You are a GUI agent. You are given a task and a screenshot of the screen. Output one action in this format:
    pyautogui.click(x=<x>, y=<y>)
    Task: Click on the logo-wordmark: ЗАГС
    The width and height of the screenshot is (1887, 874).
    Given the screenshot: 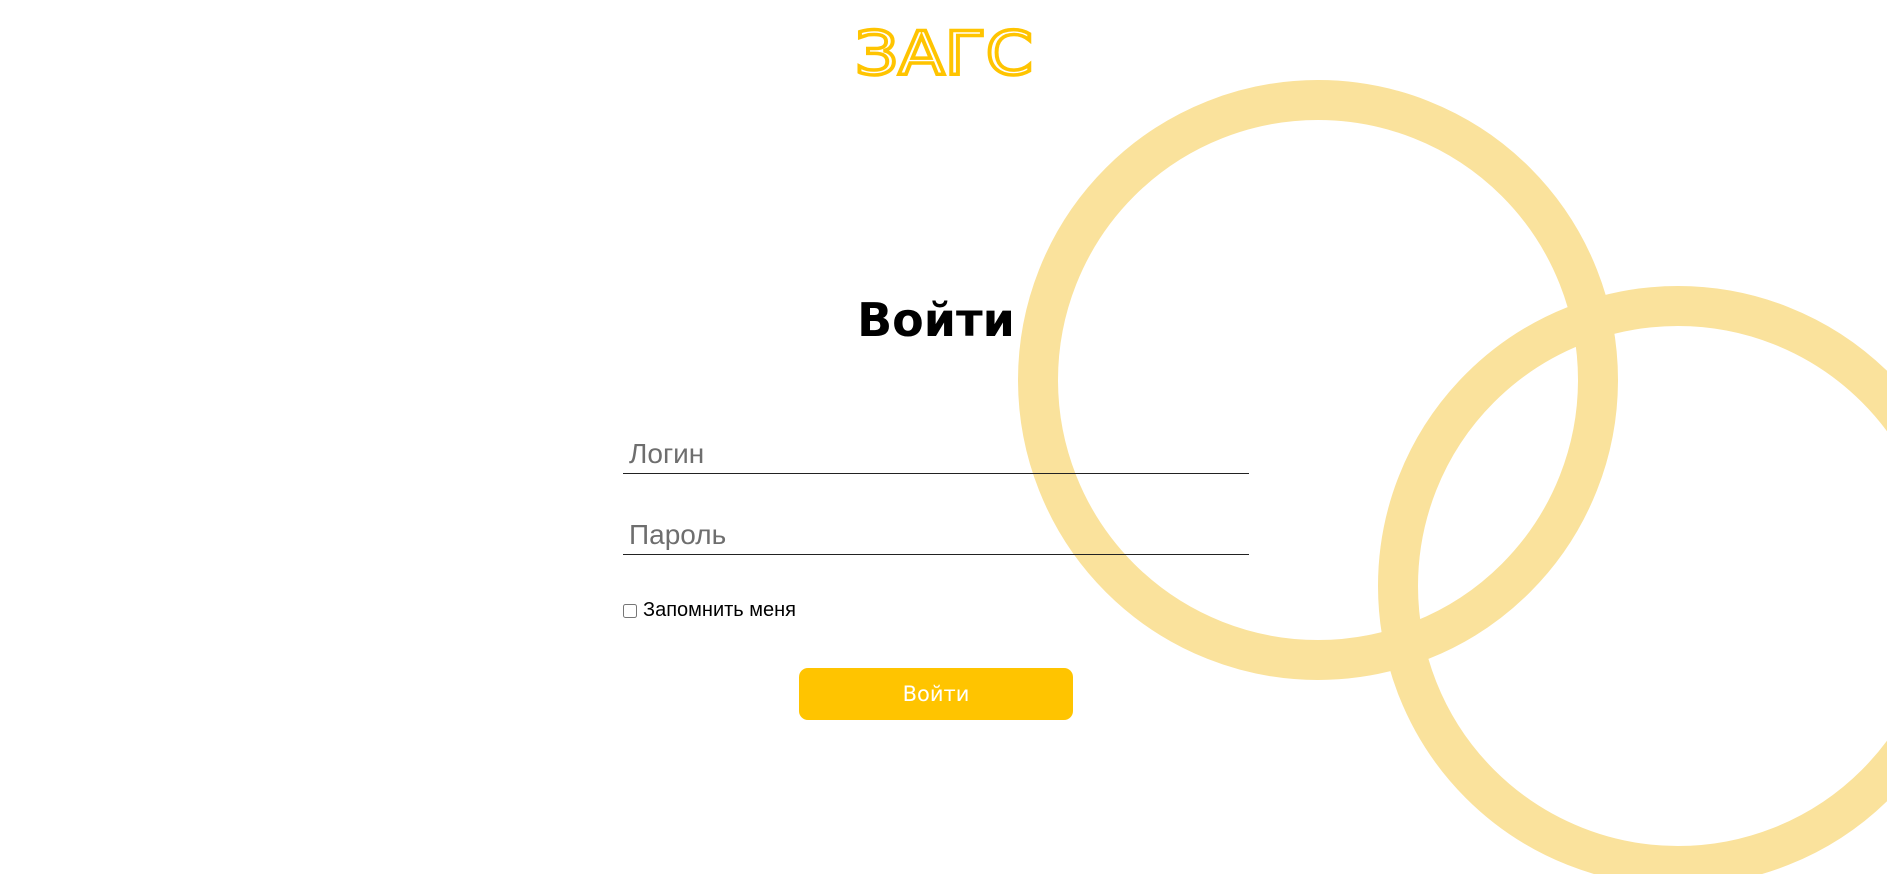 What is the action you would take?
    pyautogui.click(x=944, y=49)
    